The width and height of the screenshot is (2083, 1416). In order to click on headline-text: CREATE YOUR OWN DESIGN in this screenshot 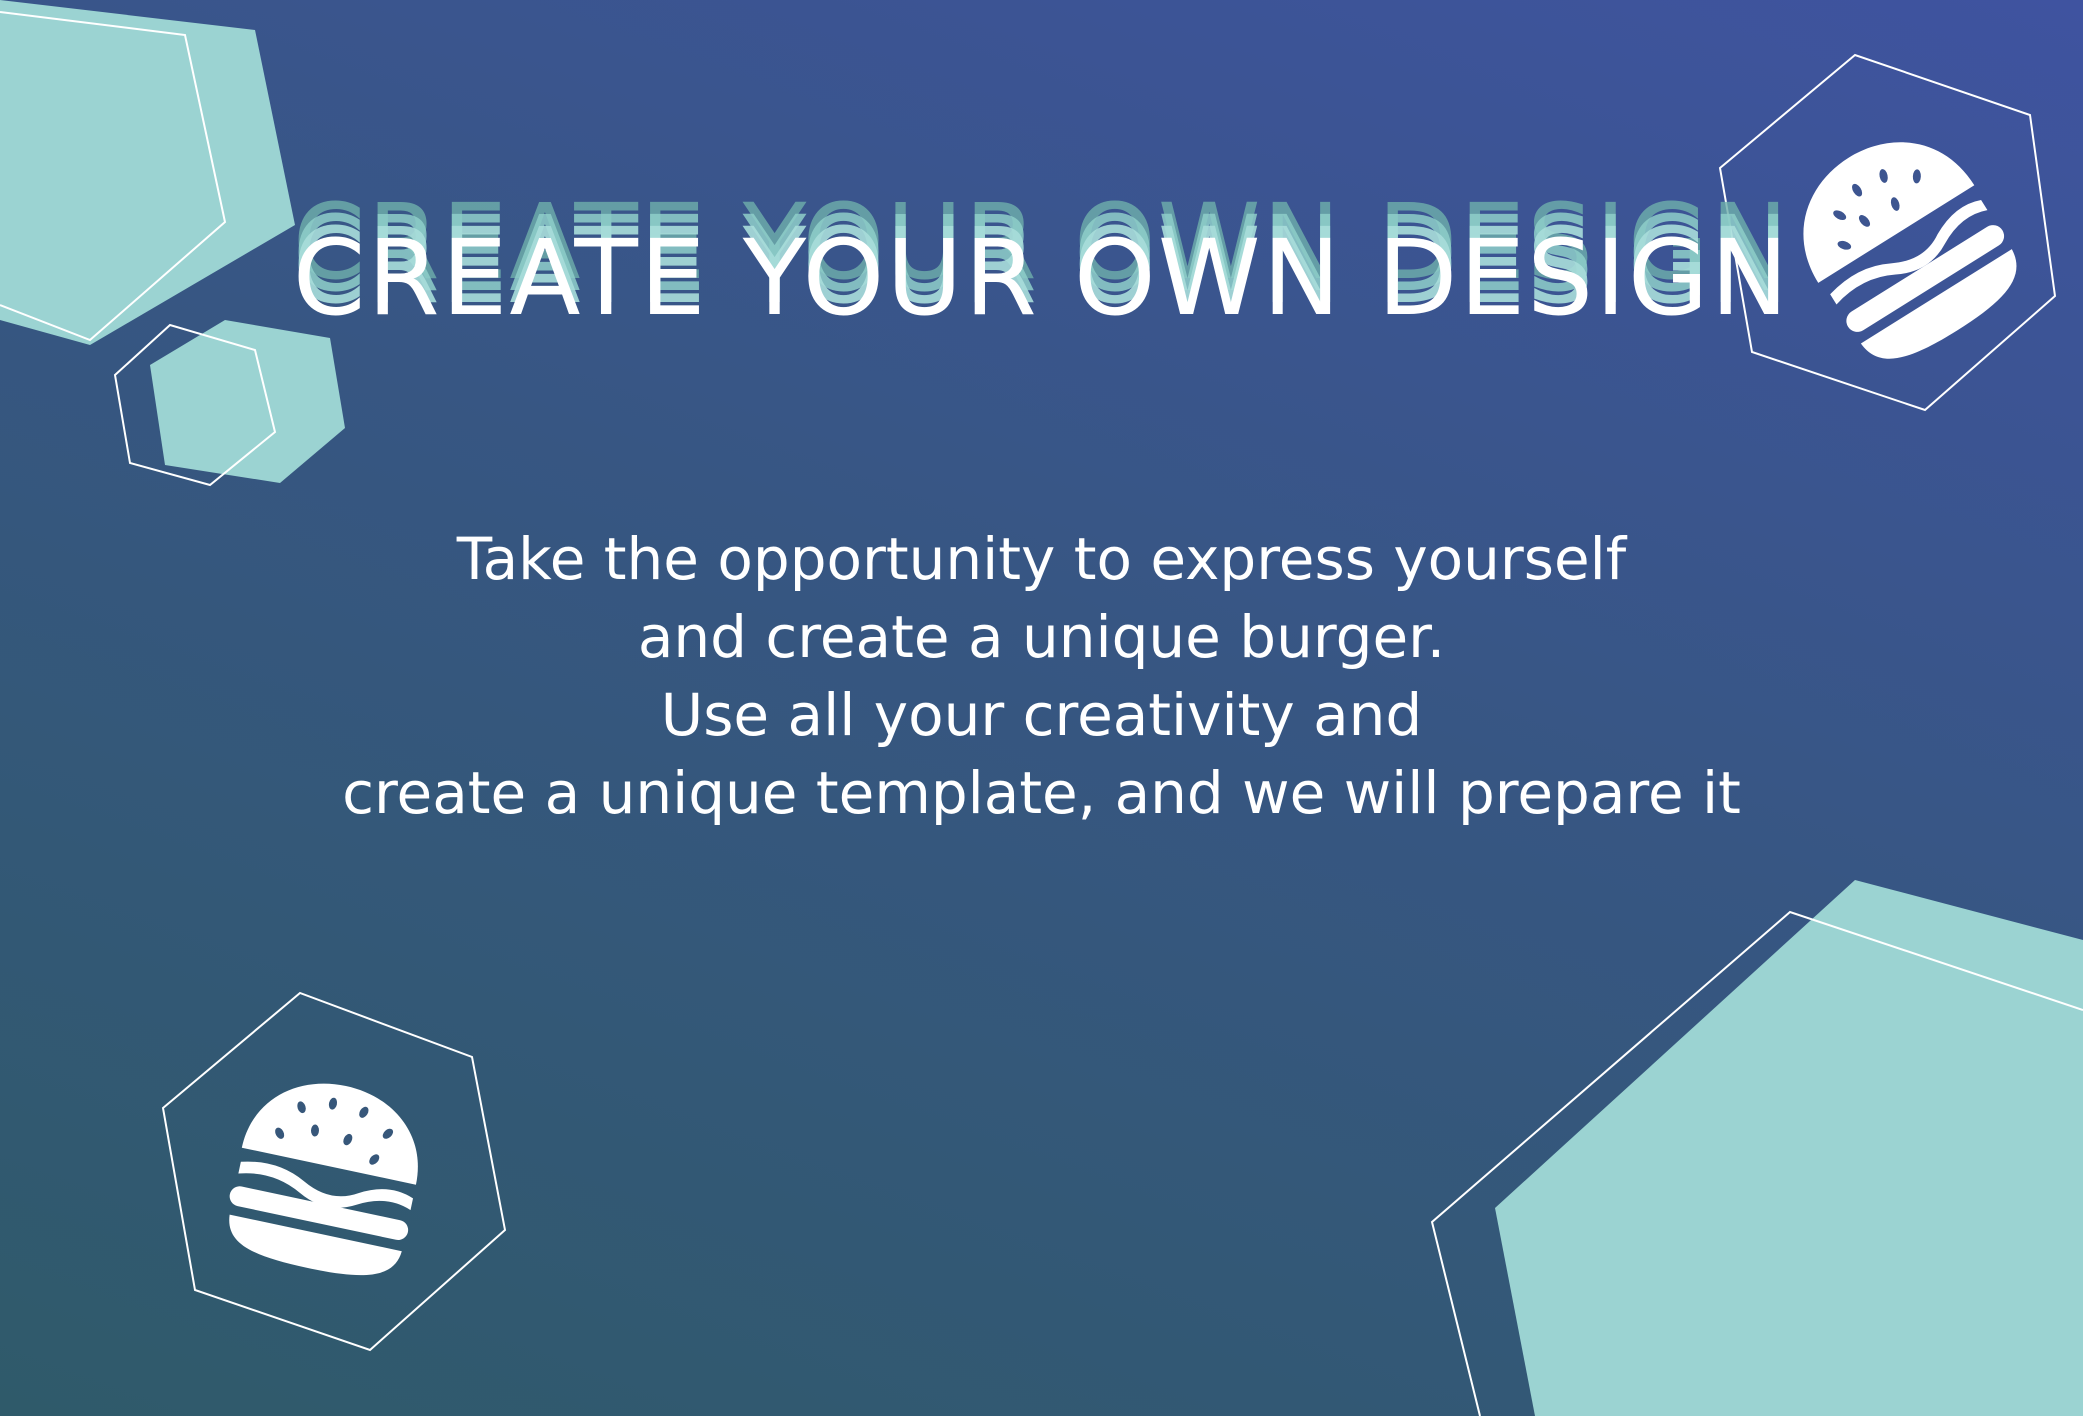, I will do `click(1041, 278)`.